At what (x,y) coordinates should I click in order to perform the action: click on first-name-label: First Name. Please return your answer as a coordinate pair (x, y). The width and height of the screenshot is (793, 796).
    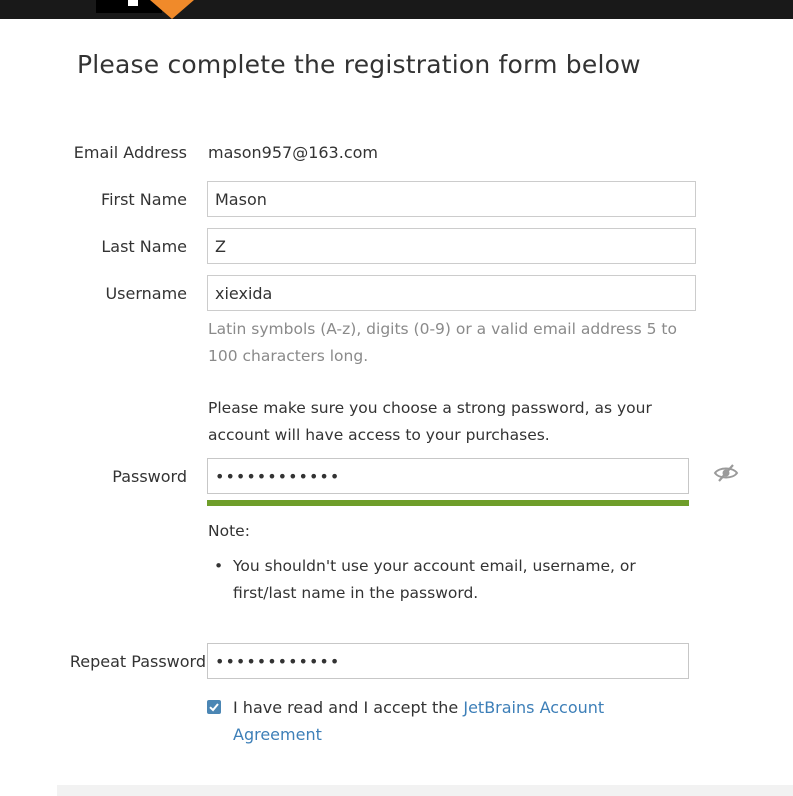
    Looking at the image, I should click on (144, 199).